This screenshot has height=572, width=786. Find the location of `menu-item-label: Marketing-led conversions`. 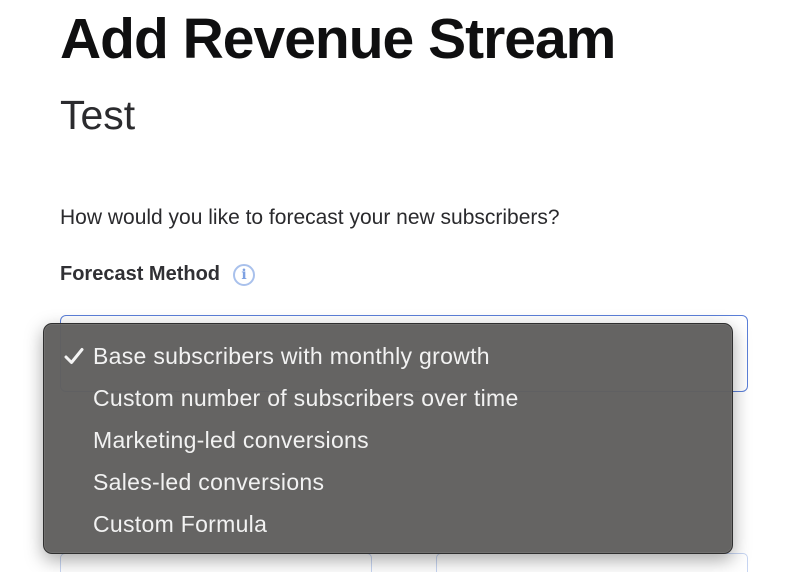

menu-item-label: Marketing-led conversions is located at coordinates (231, 440).